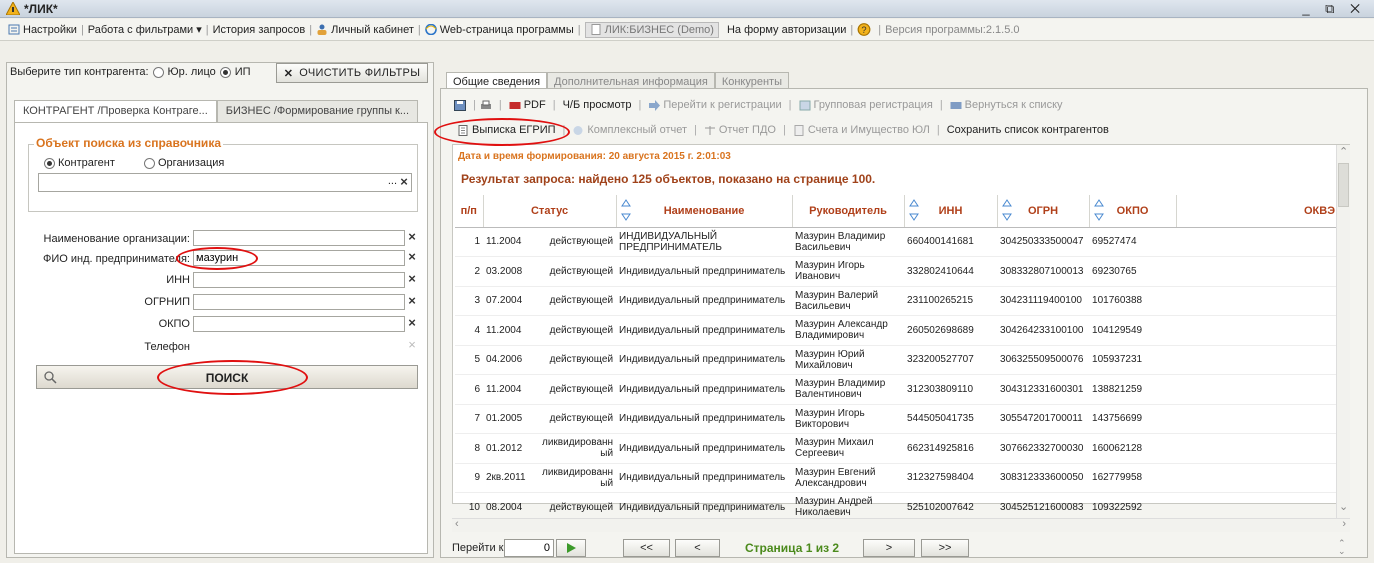 Image resolution: width=1374 pixels, height=563 pixels. What do you see at coordinates (740, 130) in the screenshot?
I see `pdo-report-button: Отчет ПДО` at bounding box center [740, 130].